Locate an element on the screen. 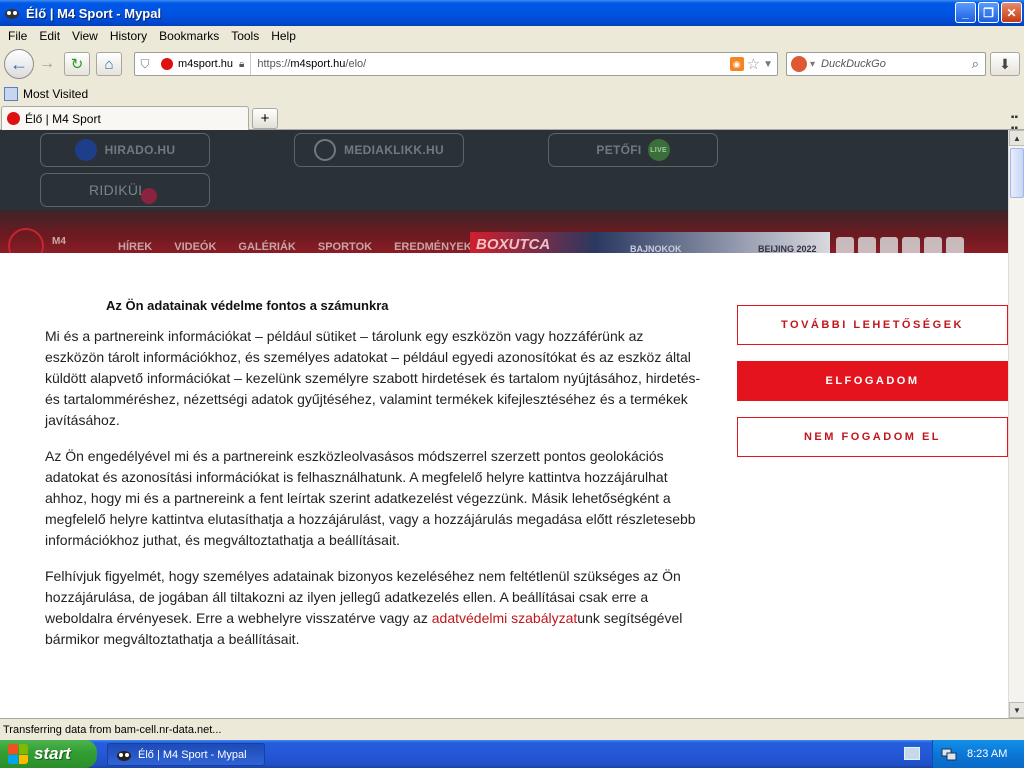 The height and width of the screenshot is (768, 1024). menu-help: Help is located at coordinates (283, 36).